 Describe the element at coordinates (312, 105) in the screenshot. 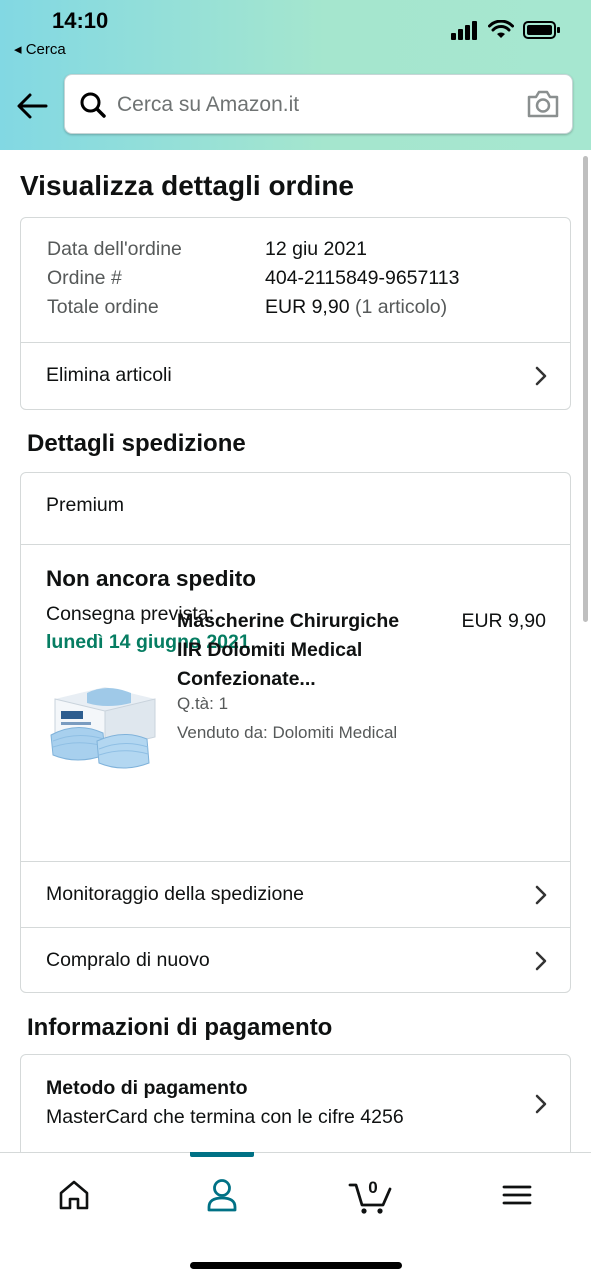

I see `search-input` at that location.